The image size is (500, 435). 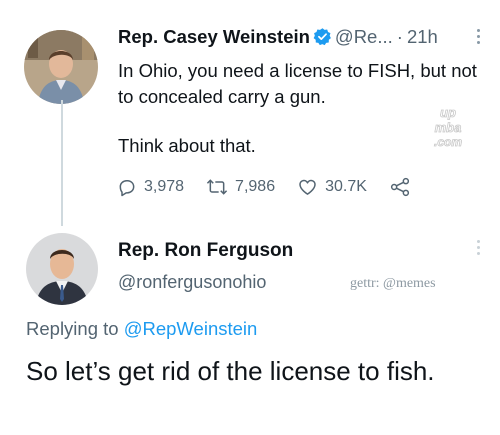 What do you see at coordinates (192, 282) in the screenshot?
I see `reply-author-handle: @ronfergusonohio` at bounding box center [192, 282].